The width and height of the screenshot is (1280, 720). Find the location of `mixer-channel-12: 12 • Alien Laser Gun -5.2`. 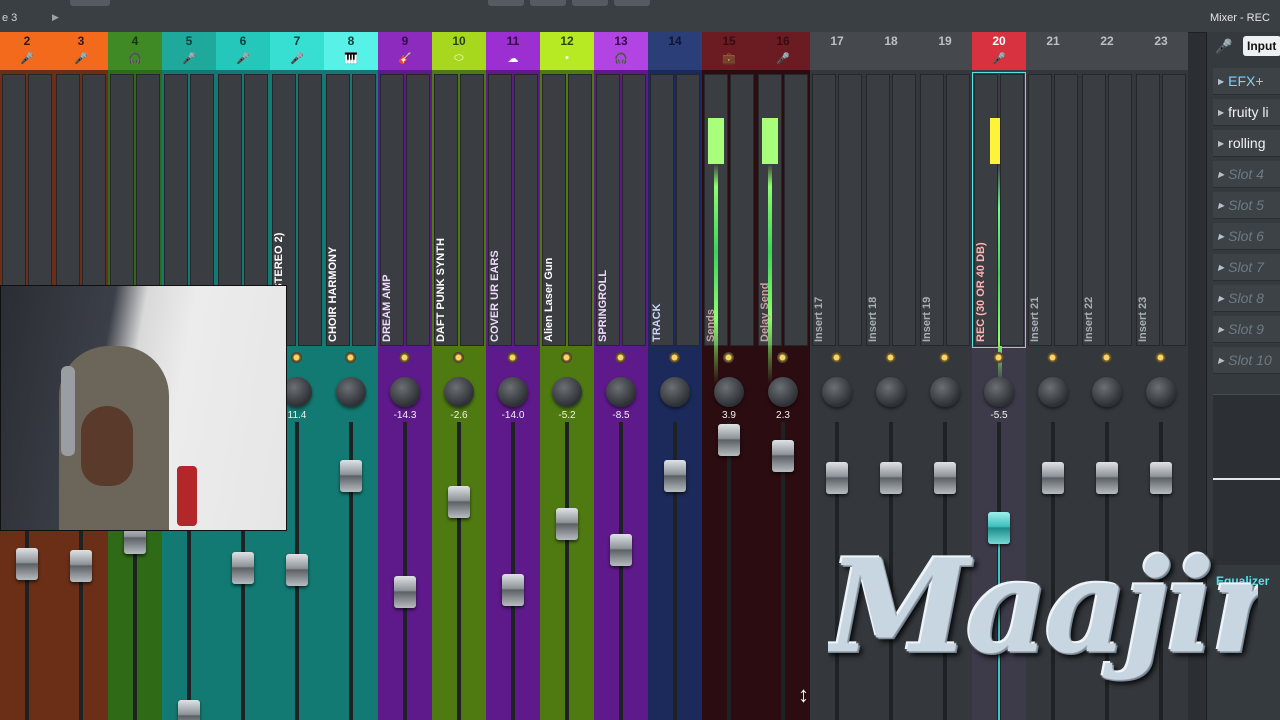

mixer-channel-12: 12 • Alien Laser Gun -5.2 is located at coordinates (567, 376).